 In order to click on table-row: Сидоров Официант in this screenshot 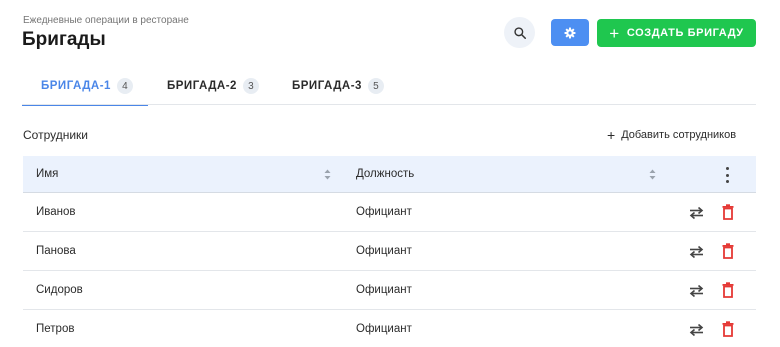, I will do `click(389, 291)`.